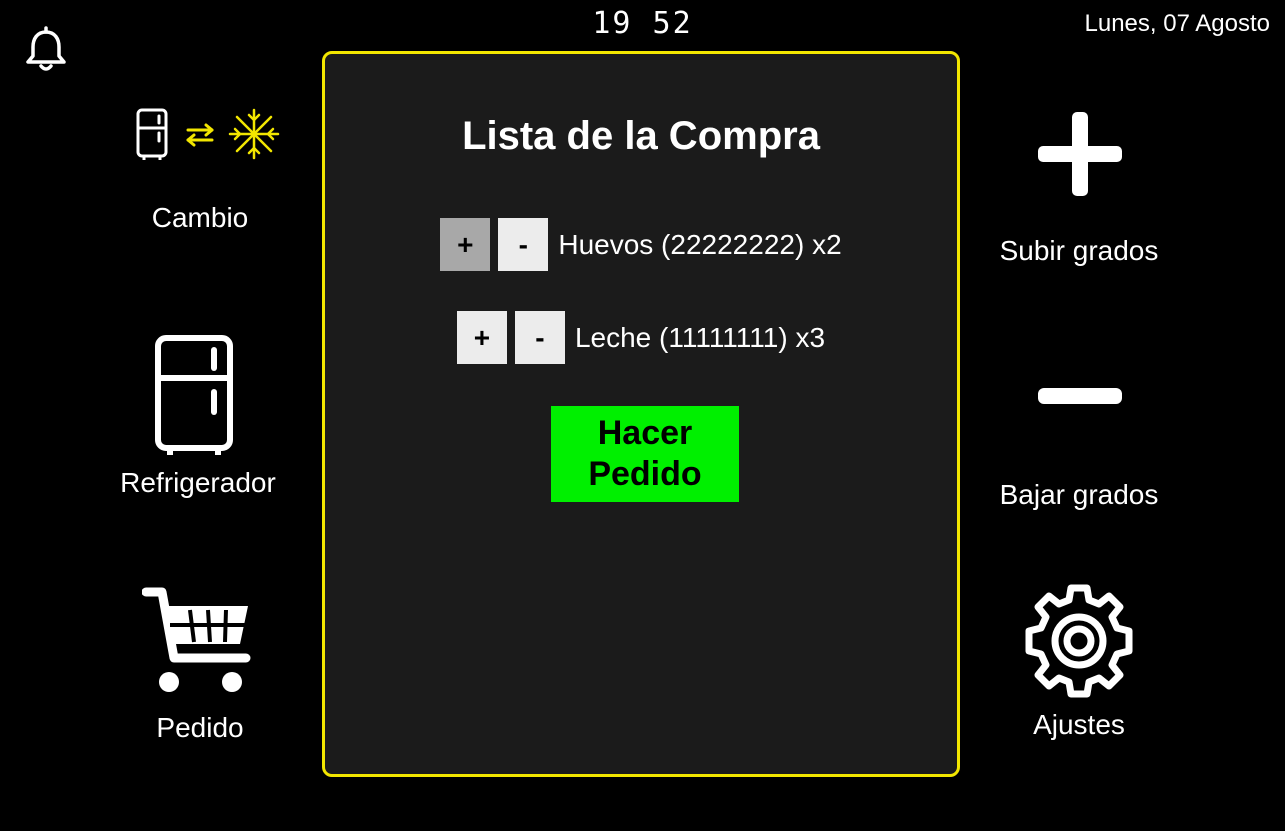 This screenshot has height=831, width=1285. I want to click on list-item: + - Leche (11111111) x3, so click(641, 337).